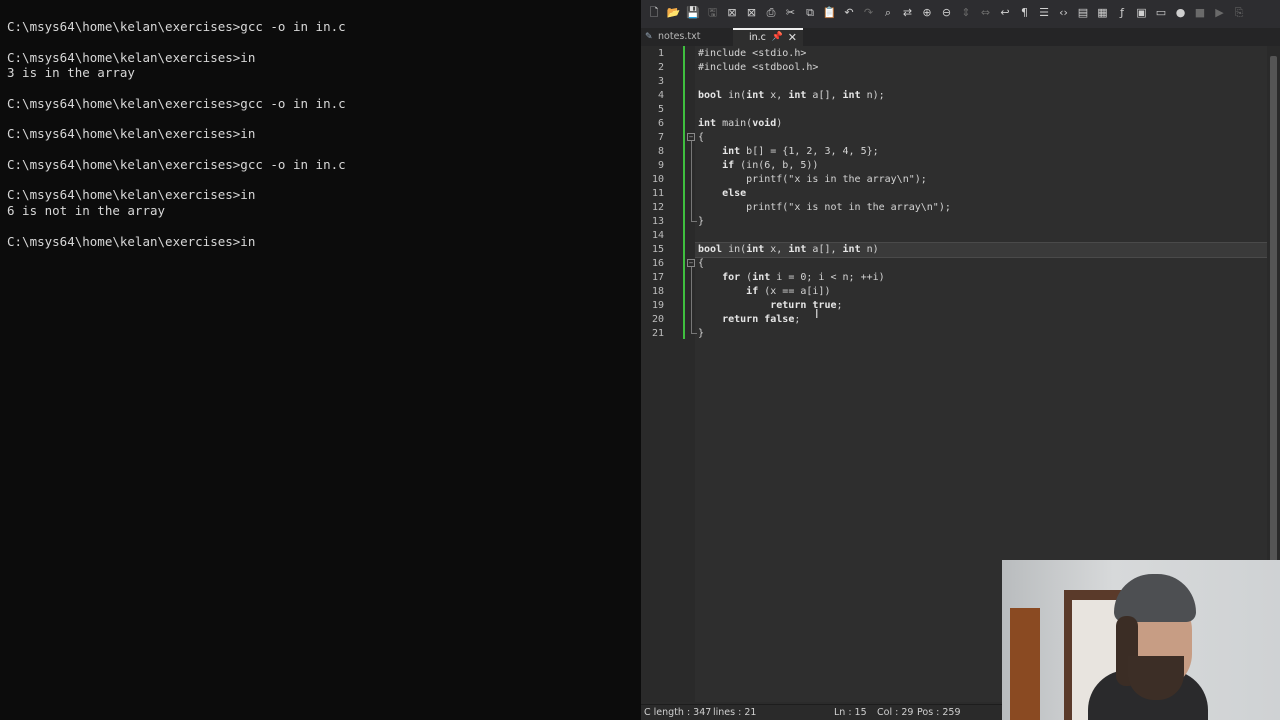 The height and width of the screenshot is (720, 1280). Describe the element at coordinates (788, 250) in the screenshot. I see `code-line: bool in(int x, int a[], int n)` at that location.